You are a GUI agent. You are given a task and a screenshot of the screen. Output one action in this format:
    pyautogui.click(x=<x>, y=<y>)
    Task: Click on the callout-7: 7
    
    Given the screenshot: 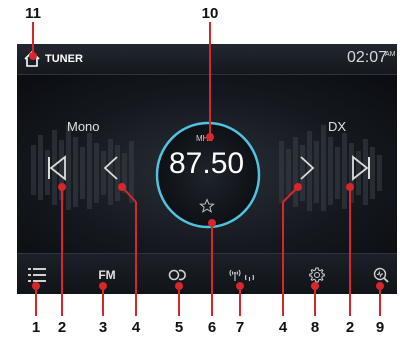 What is the action you would take?
    pyautogui.click(x=240, y=327)
    